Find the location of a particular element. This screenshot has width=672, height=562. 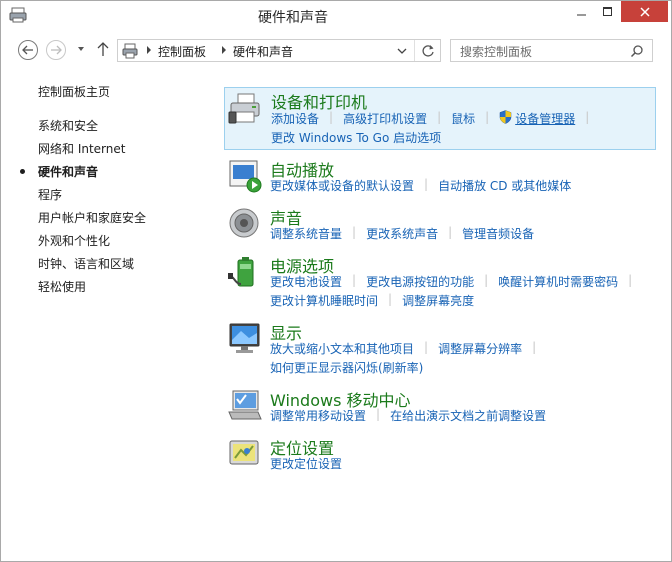

link-change-system-sounds: 更改系统声音 is located at coordinates (402, 233).